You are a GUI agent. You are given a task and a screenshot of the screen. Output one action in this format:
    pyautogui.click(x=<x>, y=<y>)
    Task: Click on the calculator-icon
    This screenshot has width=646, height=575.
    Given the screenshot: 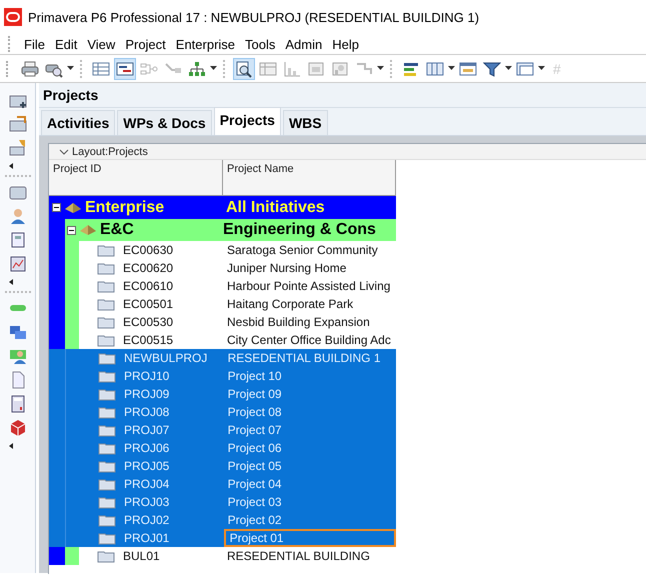 What is the action you would take?
    pyautogui.click(x=17, y=404)
    